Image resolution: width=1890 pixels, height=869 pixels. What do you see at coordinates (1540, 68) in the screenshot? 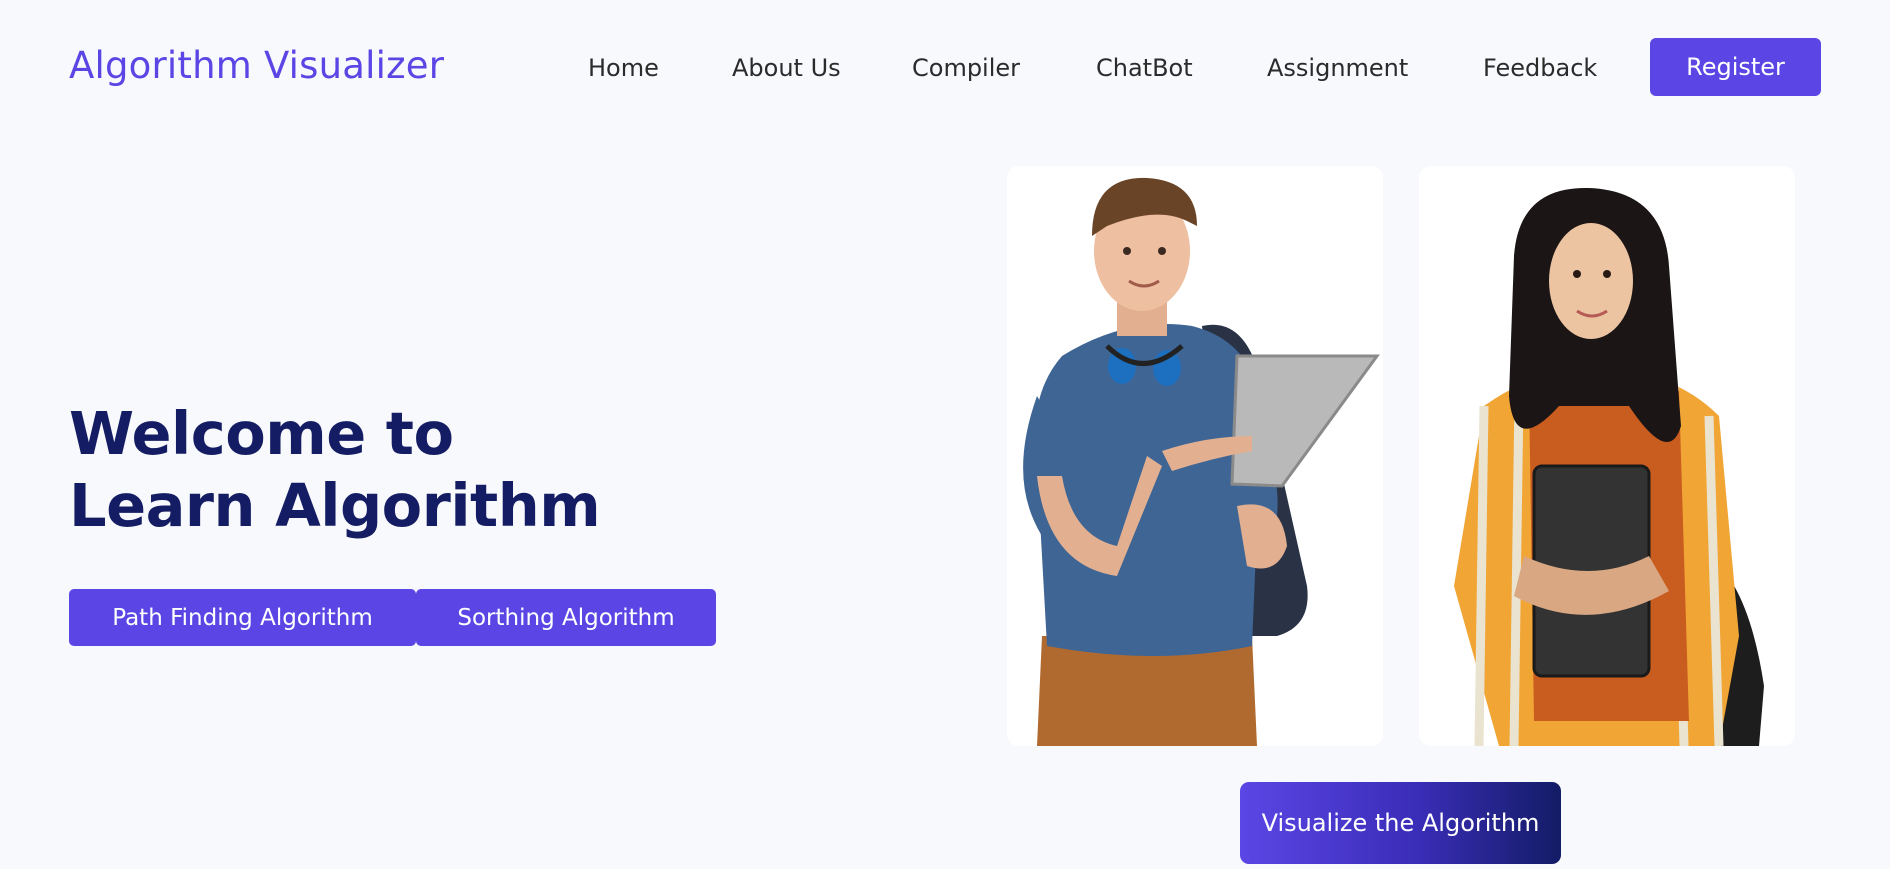
I see `nav-feedback: Feedback` at bounding box center [1540, 68].